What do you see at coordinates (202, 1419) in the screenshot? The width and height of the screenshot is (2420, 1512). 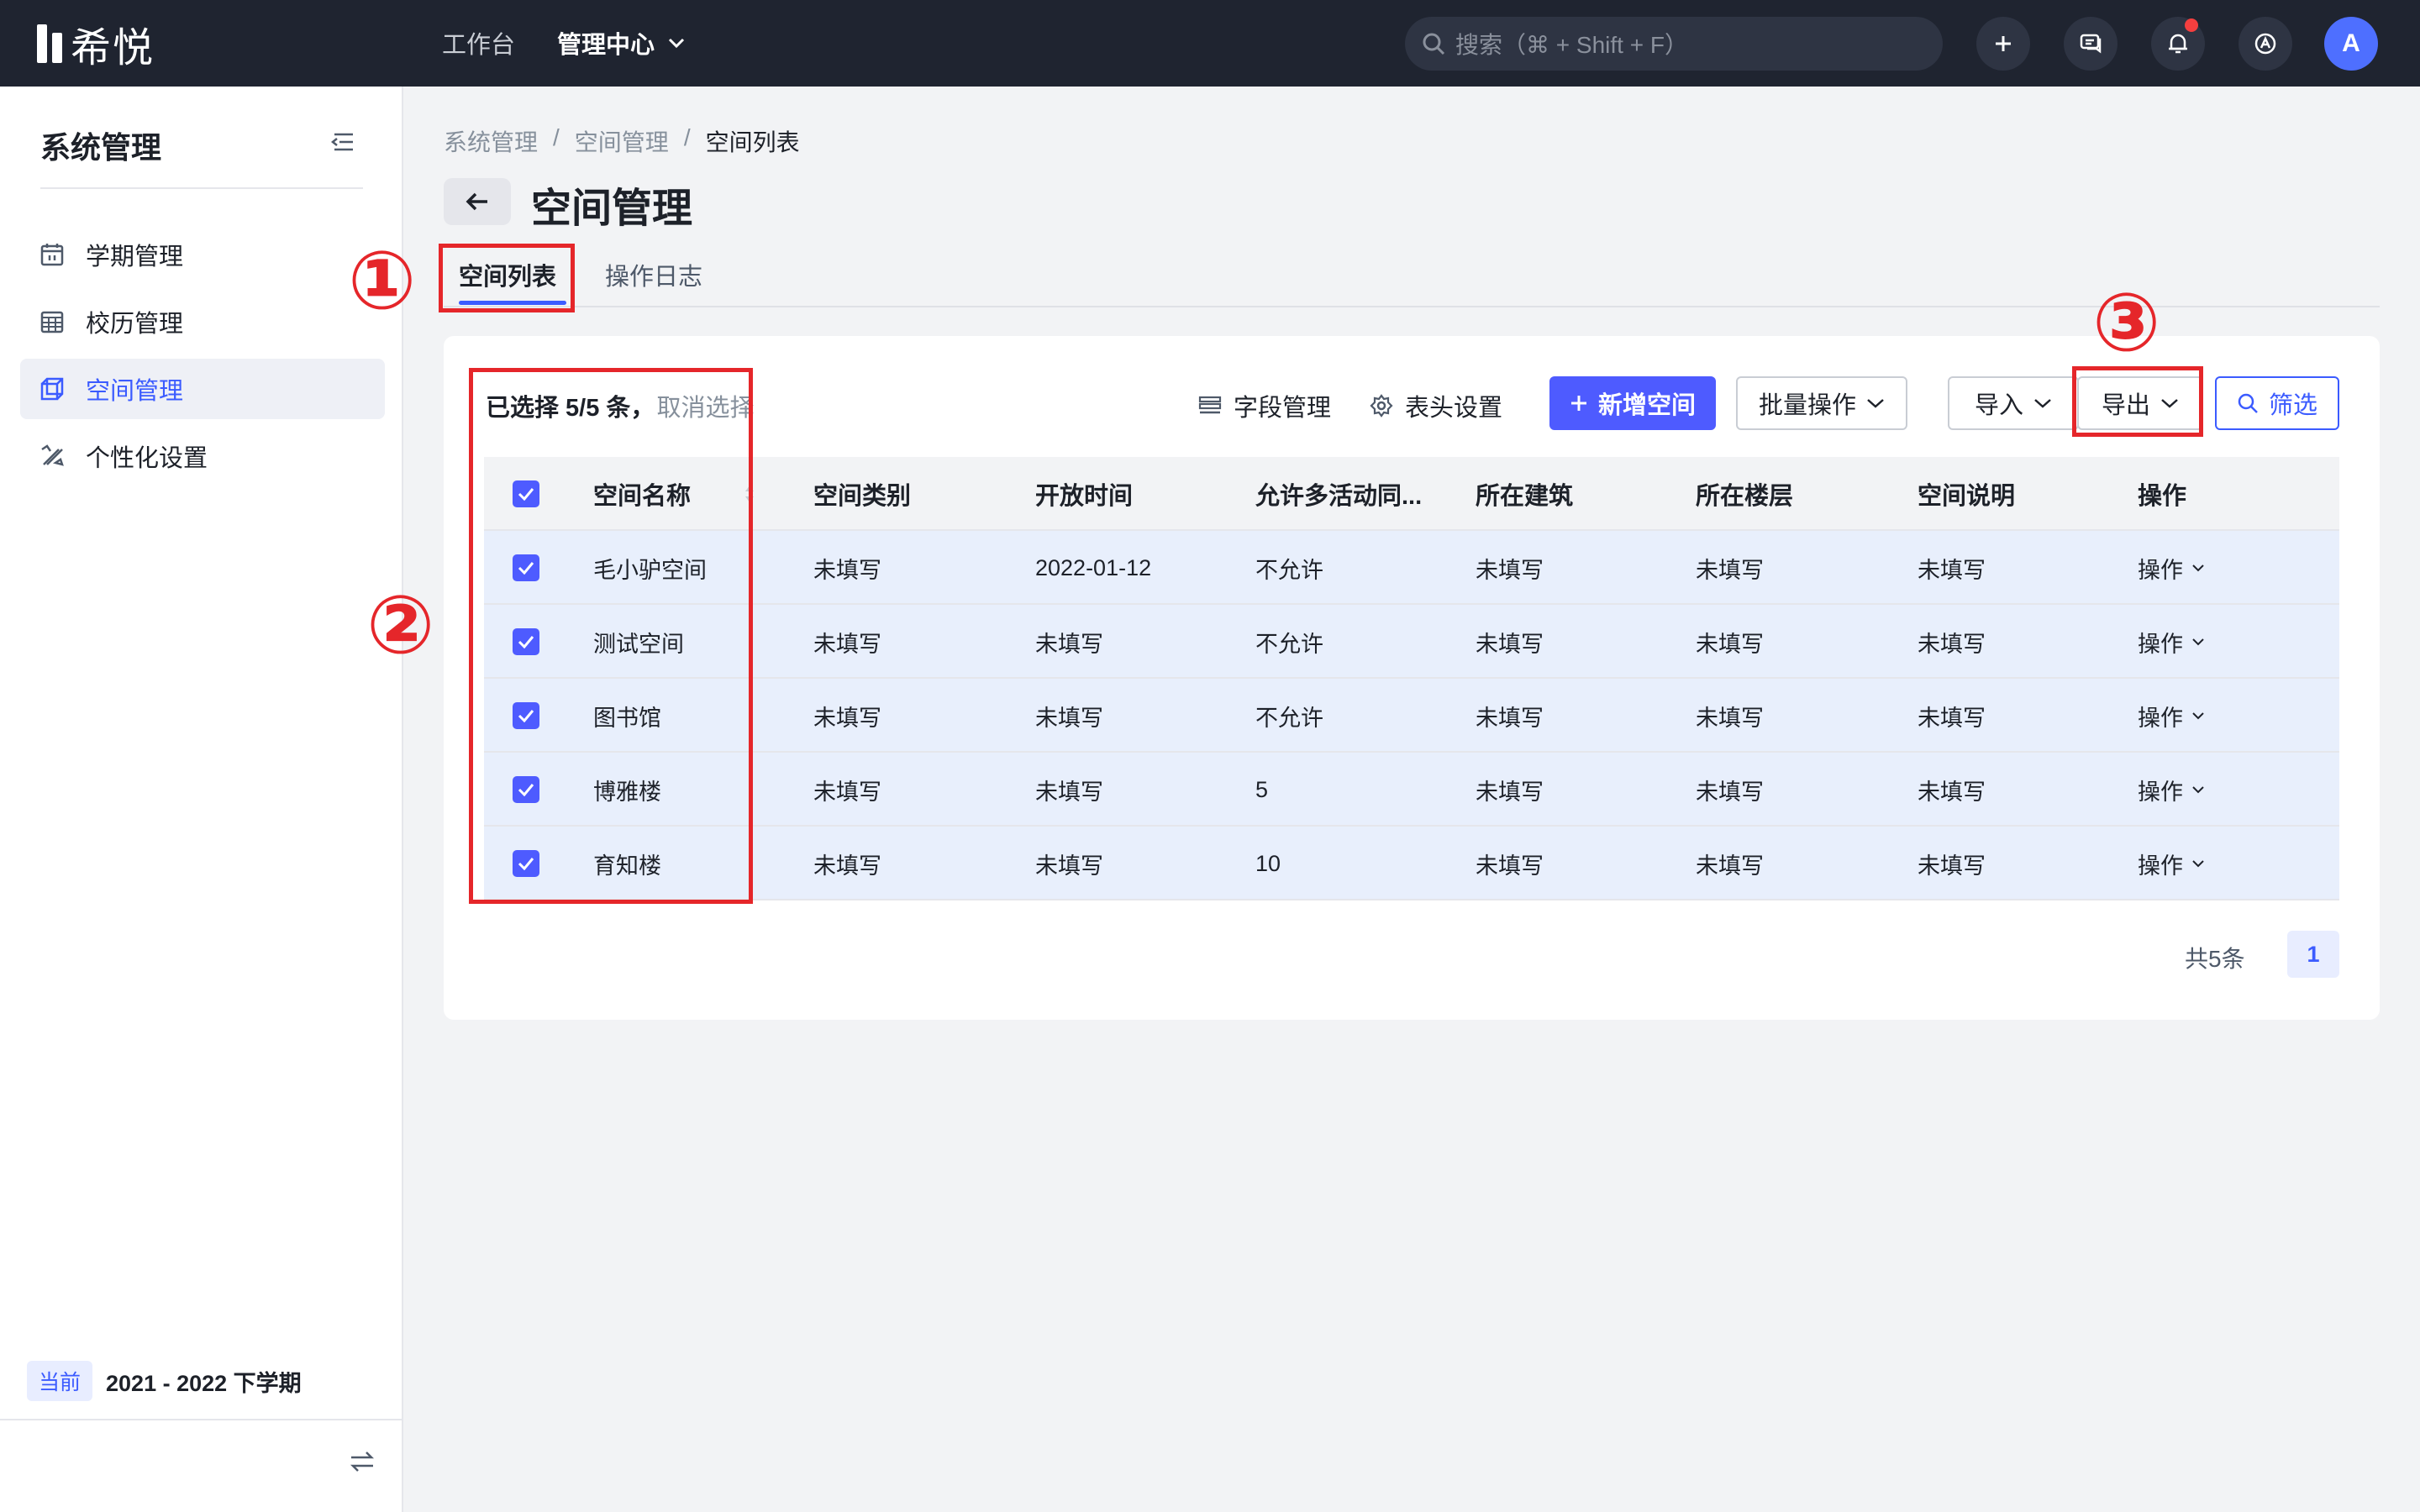 I see `sidebar-footer-divider` at bounding box center [202, 1419].